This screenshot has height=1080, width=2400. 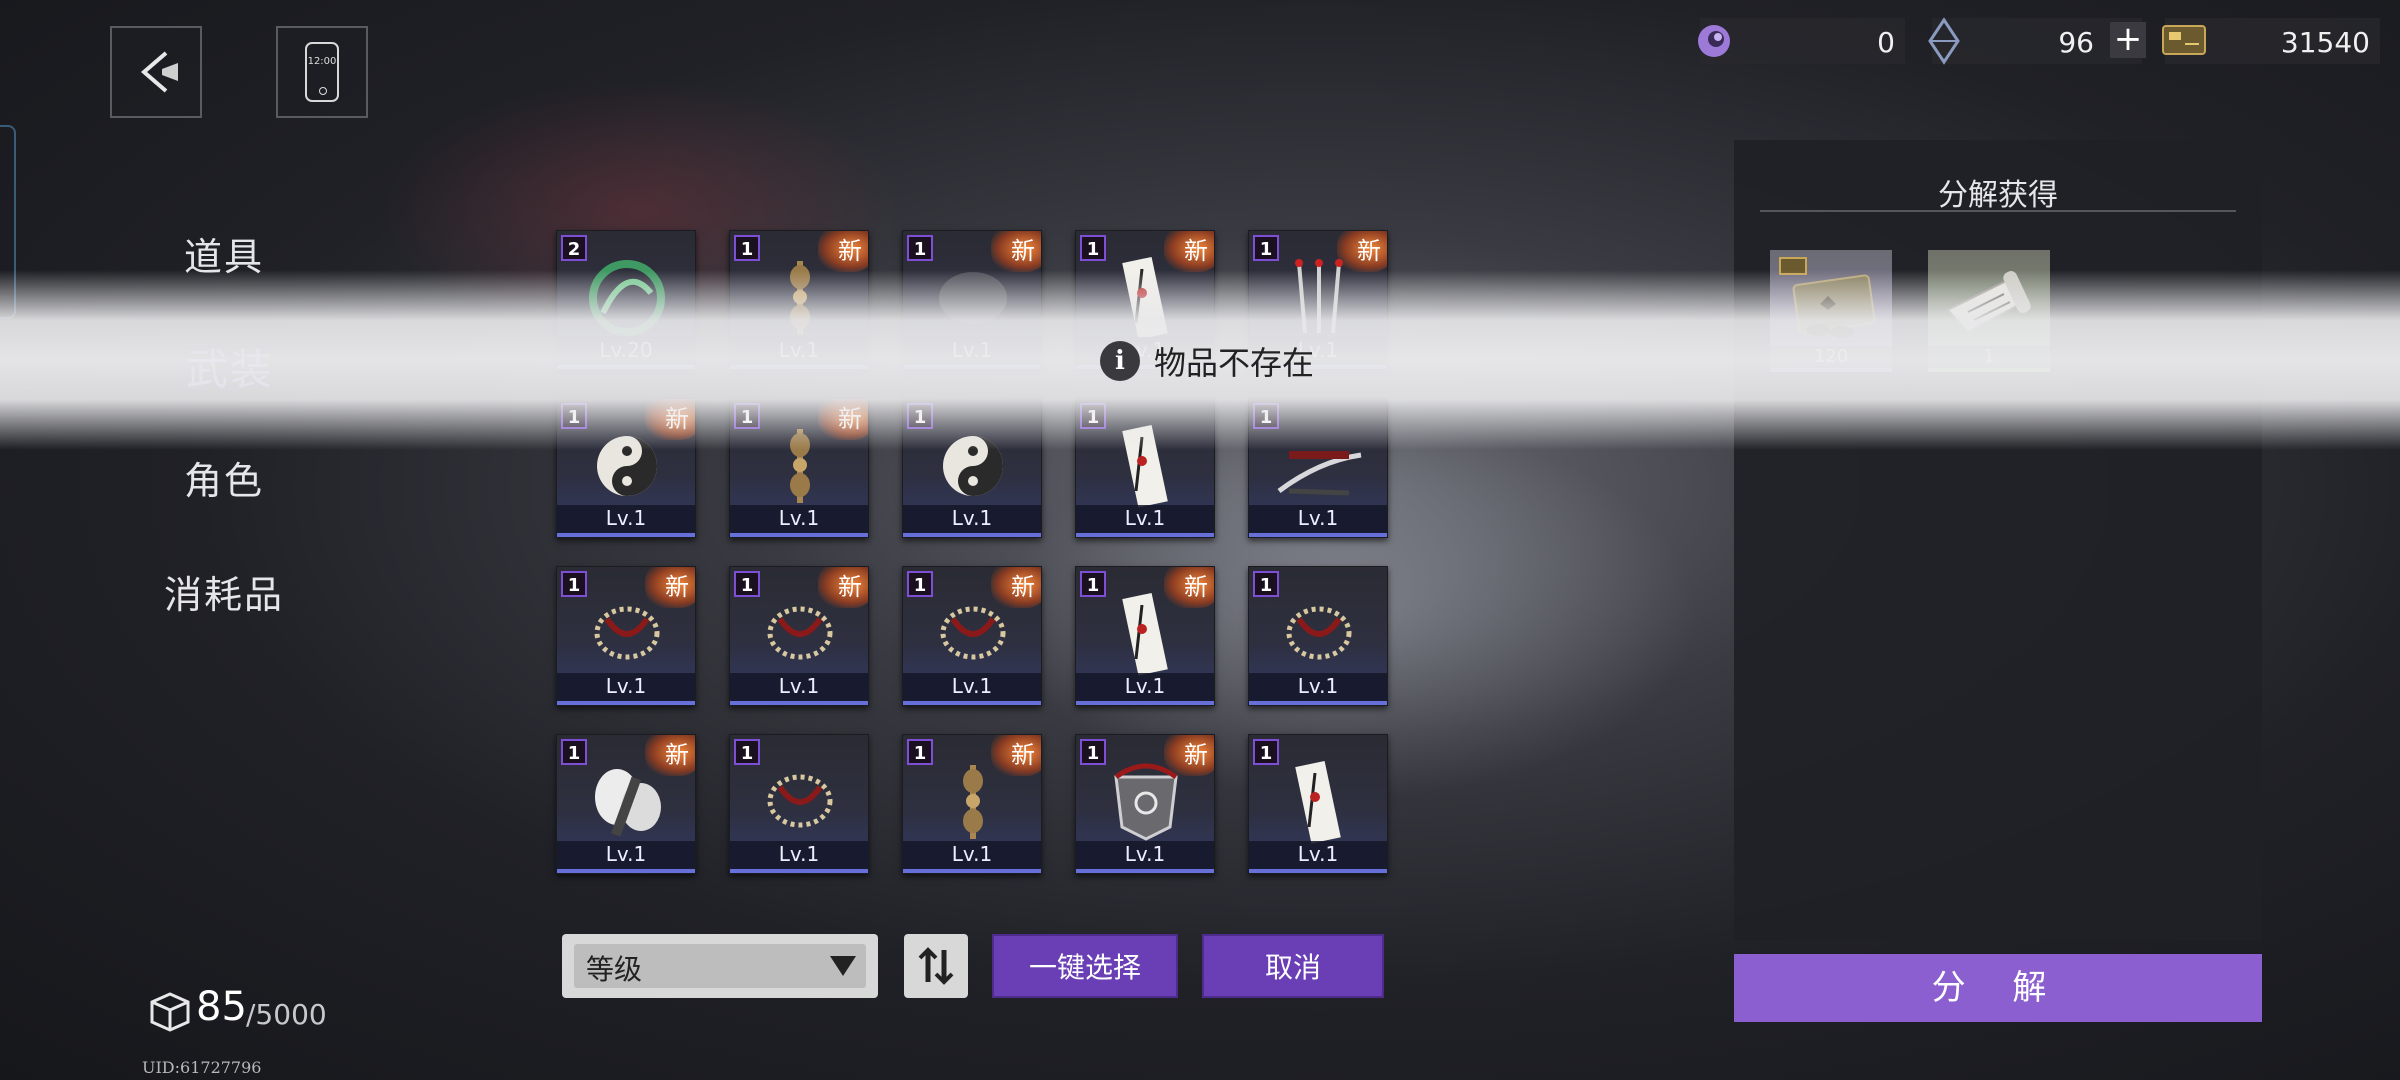 I want to click on crystal-icon, so click(x=1944, y=41).